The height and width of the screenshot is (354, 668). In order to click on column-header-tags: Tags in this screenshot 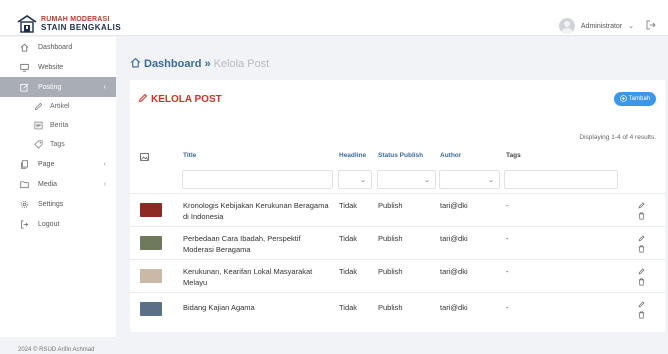, I will do `click(513, 155)`.